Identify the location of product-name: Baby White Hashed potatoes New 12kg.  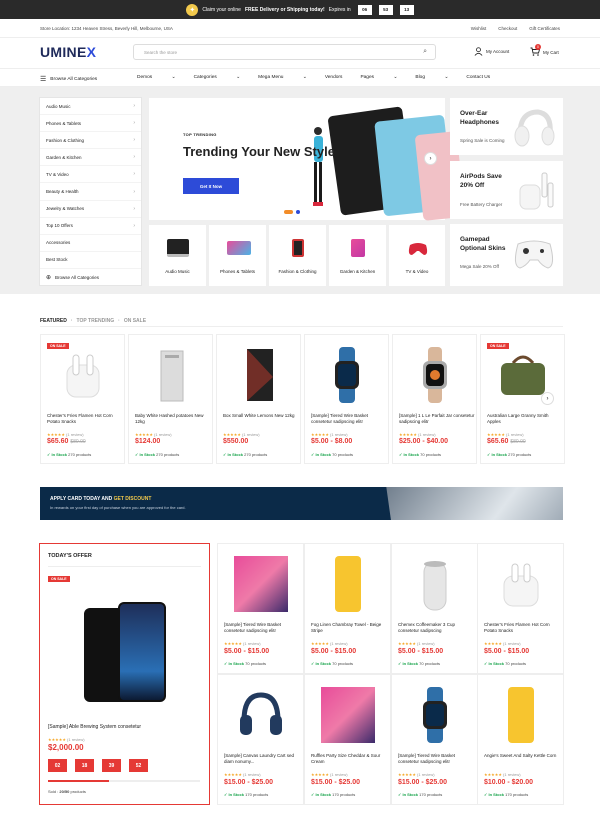
(173, 419).